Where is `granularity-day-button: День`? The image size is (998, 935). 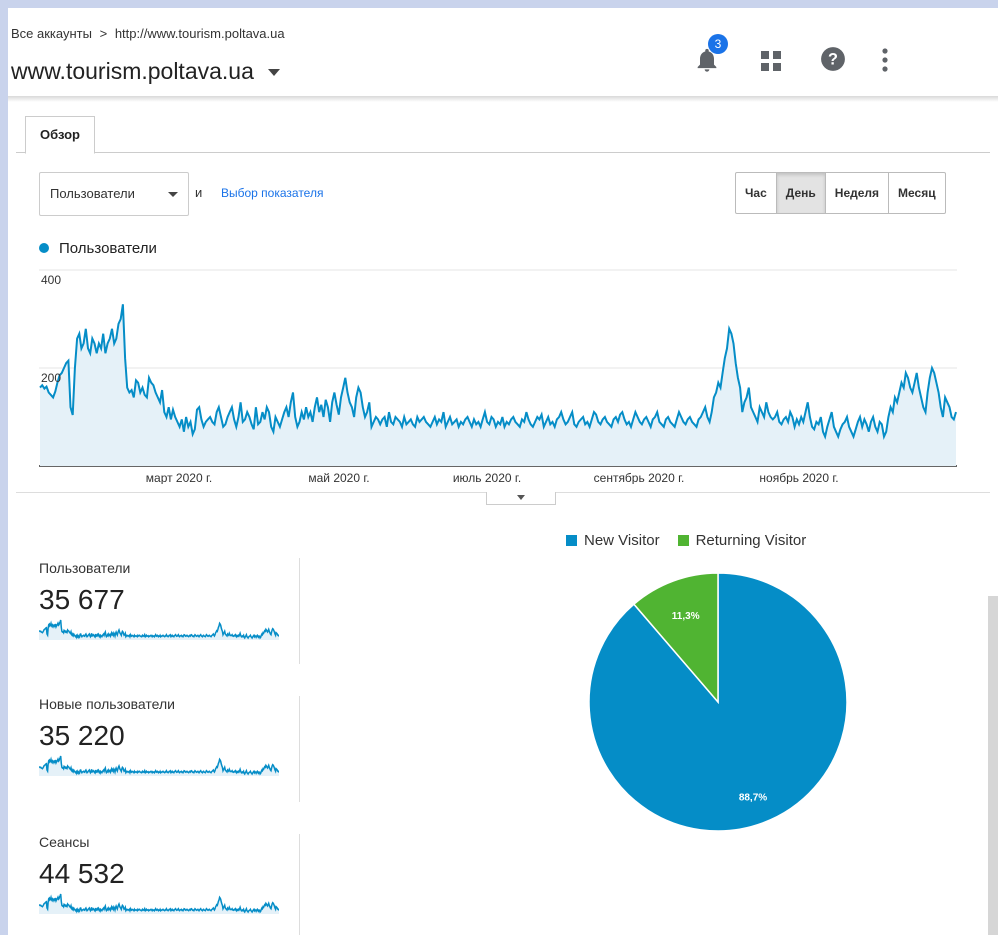
granularity-day-button: День is located at coordinates (801, 193).